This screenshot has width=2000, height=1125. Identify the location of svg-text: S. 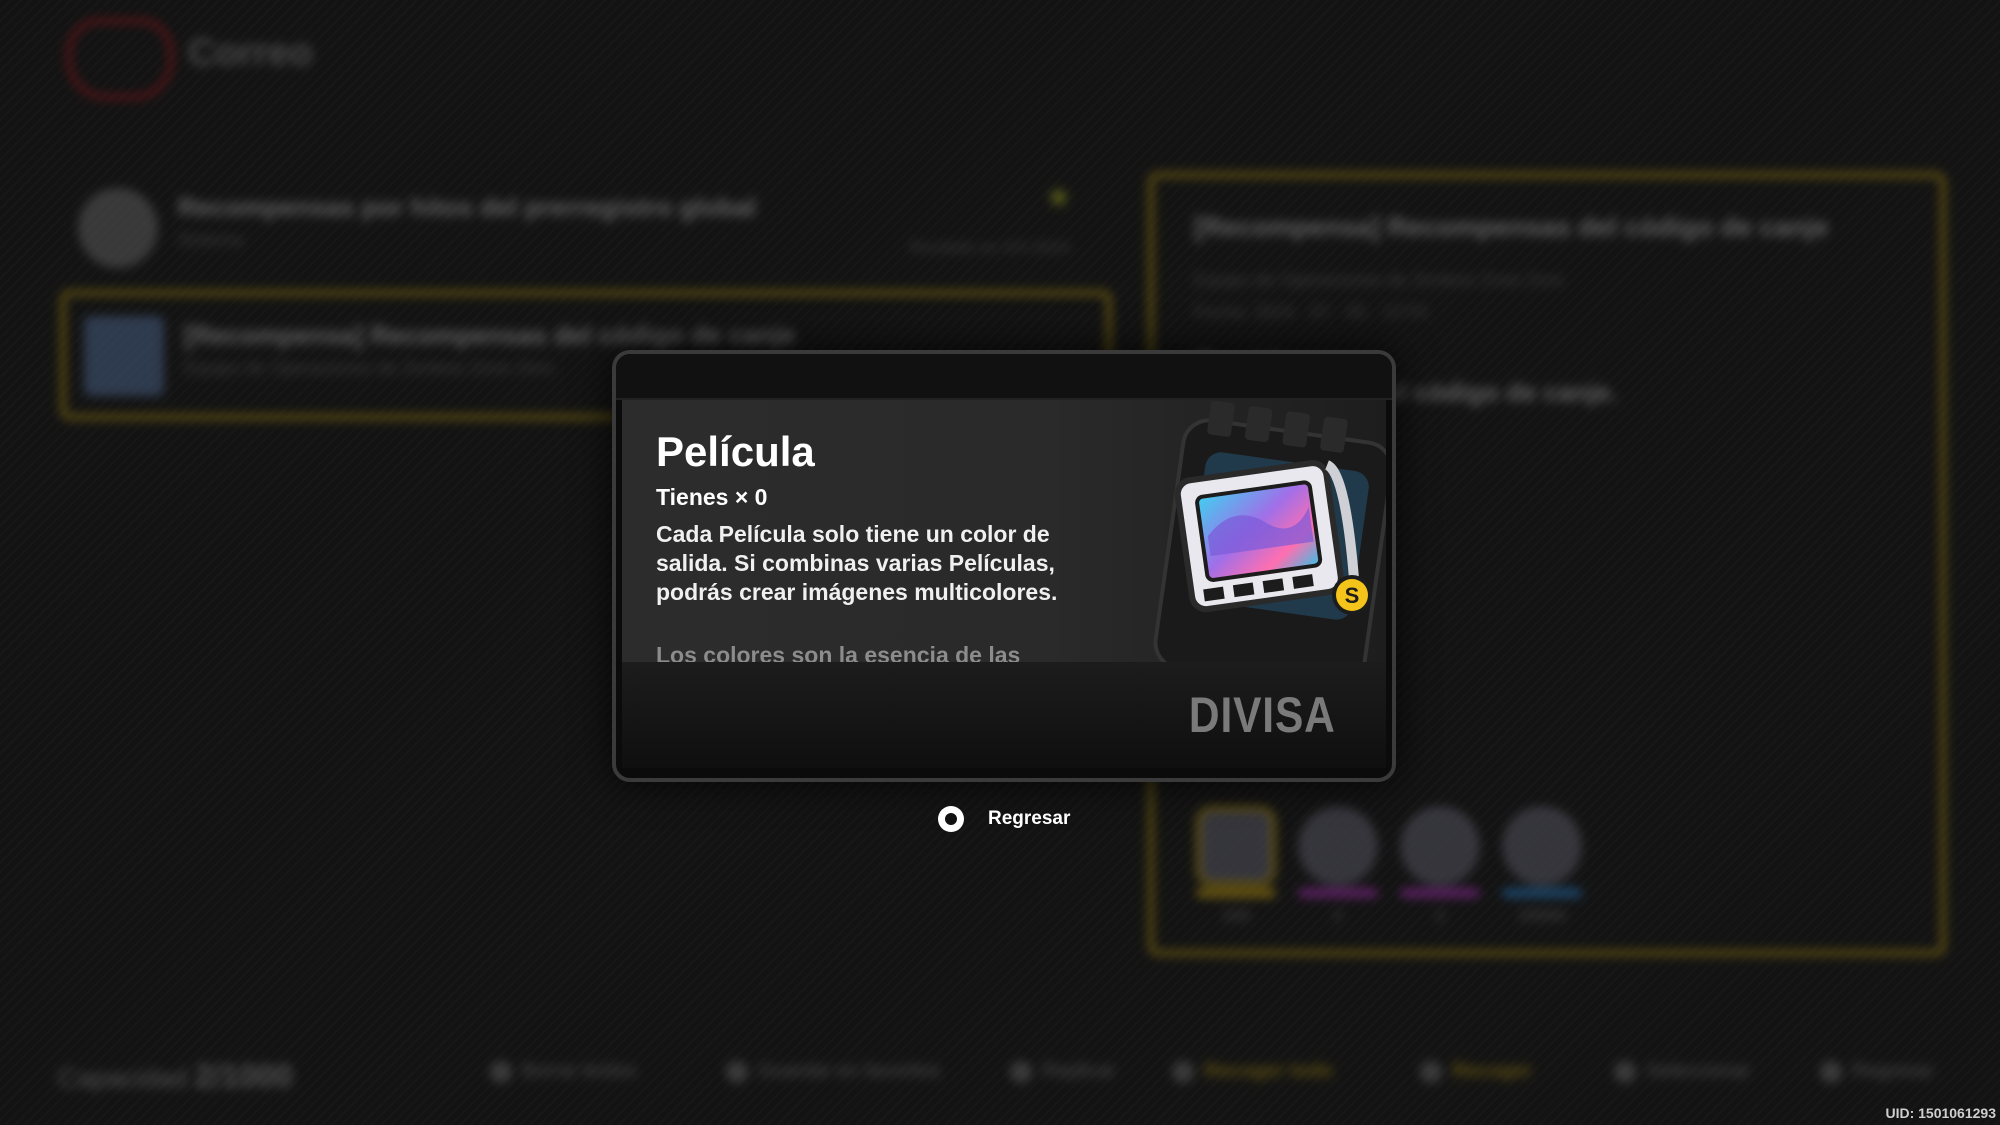
(1352, 595).